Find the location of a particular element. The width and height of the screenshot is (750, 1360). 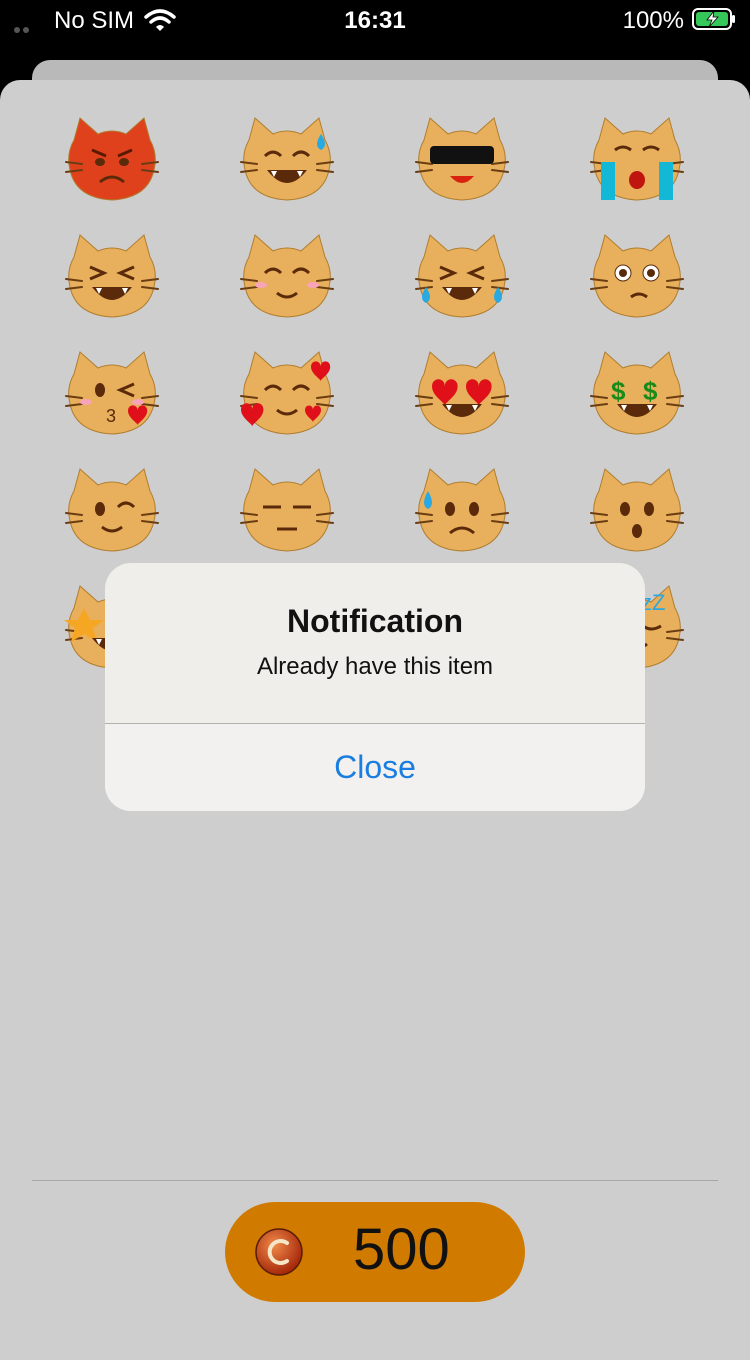

coin-balance-button: 500 is located at coordinates (375, 1252).